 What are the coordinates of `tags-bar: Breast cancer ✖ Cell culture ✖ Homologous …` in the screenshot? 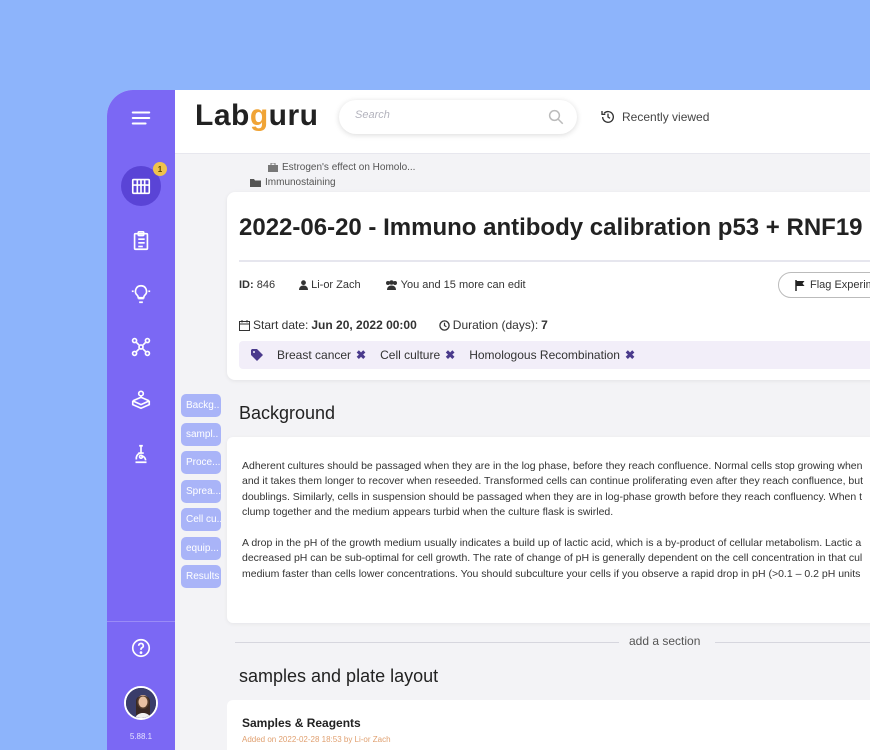 It's located at (554, 355).